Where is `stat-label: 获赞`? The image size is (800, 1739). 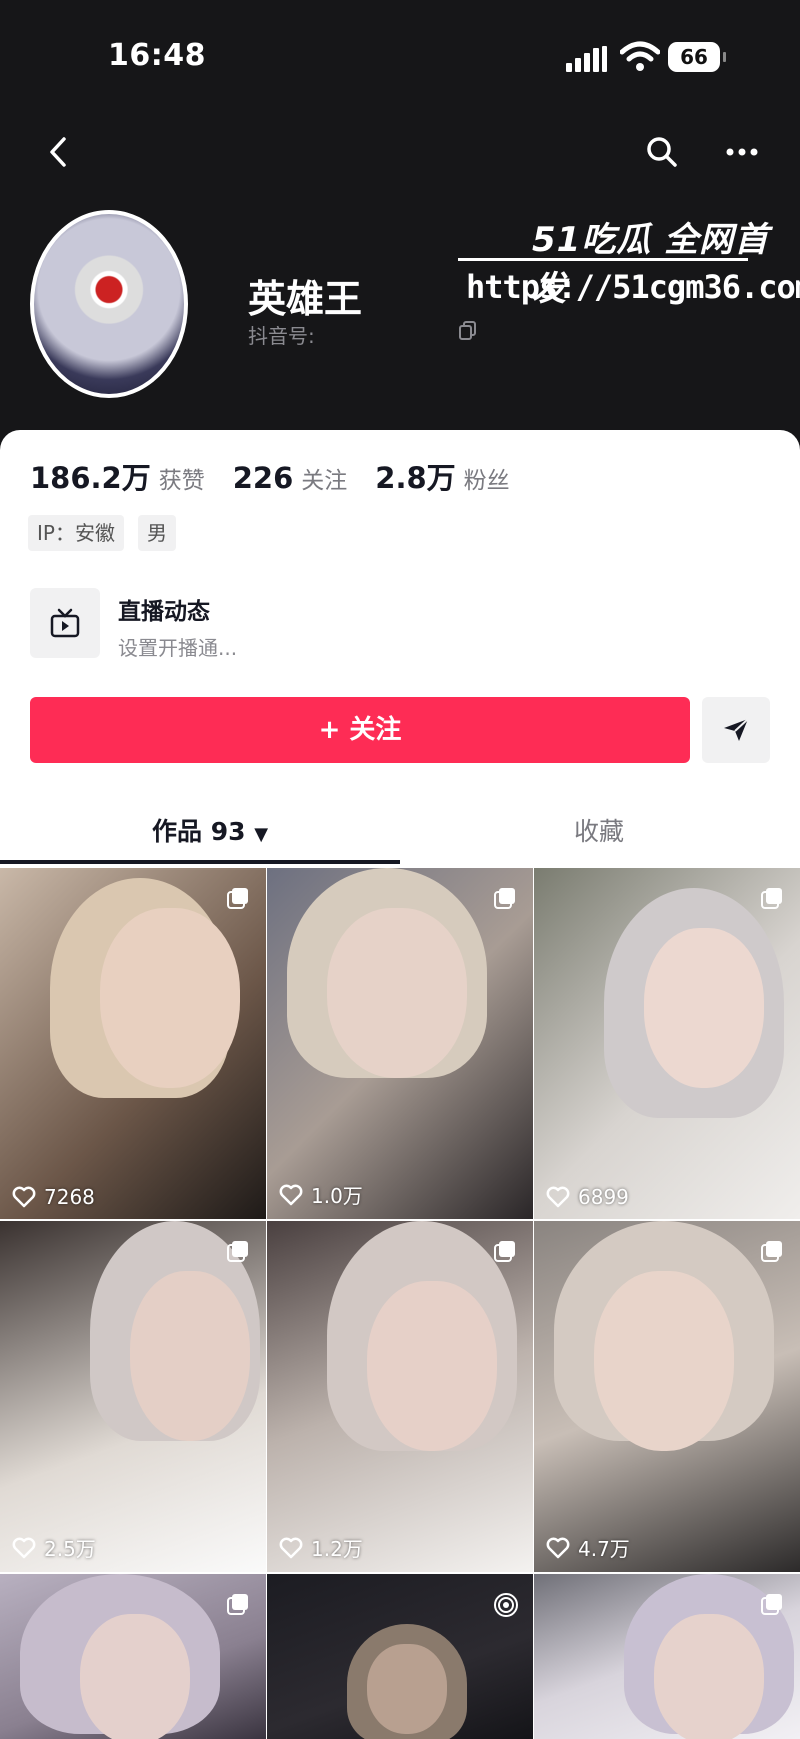
stat-label: 获赞 is located at coordinates (181, 481).